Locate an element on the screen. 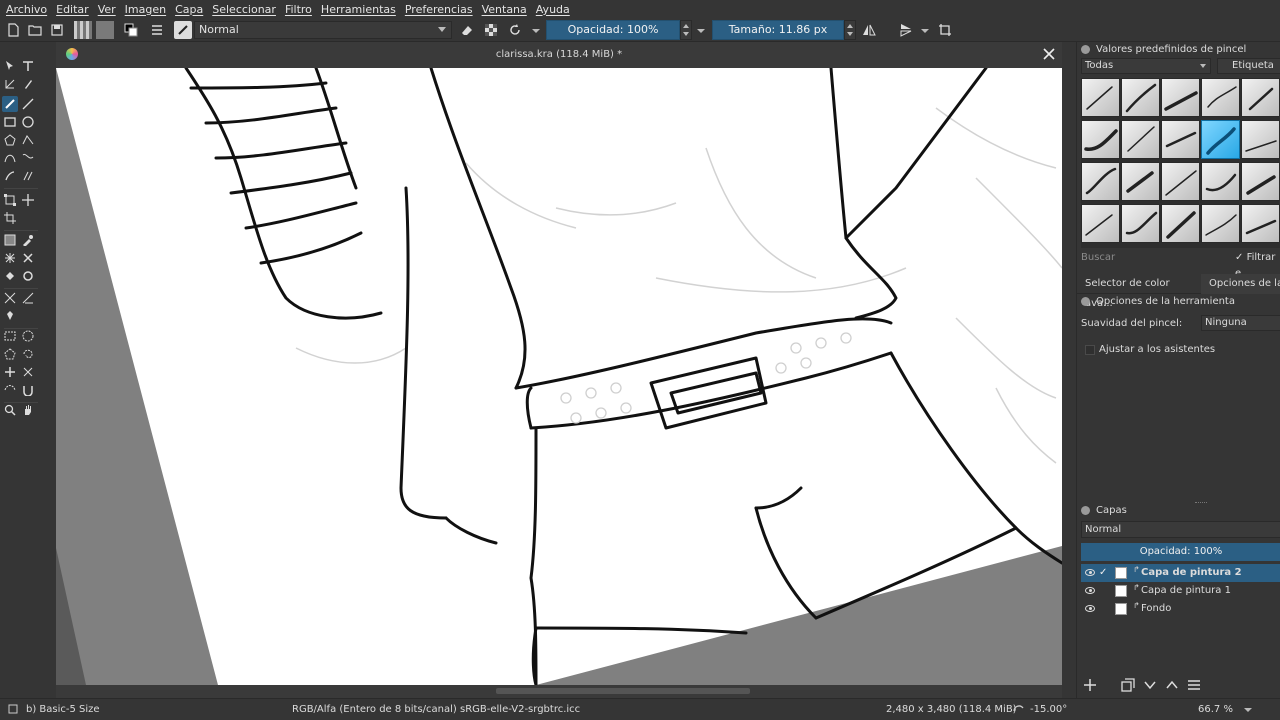 This screenshot has height=720, width=1280. layer-row: ↱ Capa de pintura 1 is located at coordinates (1180, 591).